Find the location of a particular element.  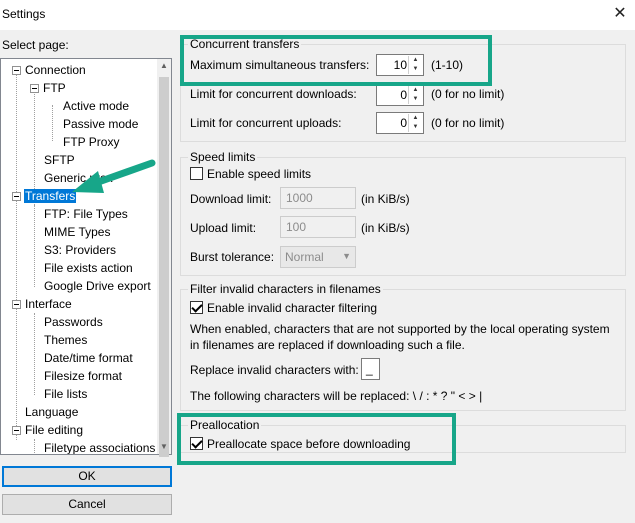

tree-item-filesize-format: Filesize format is located at coordinates (83, 376).